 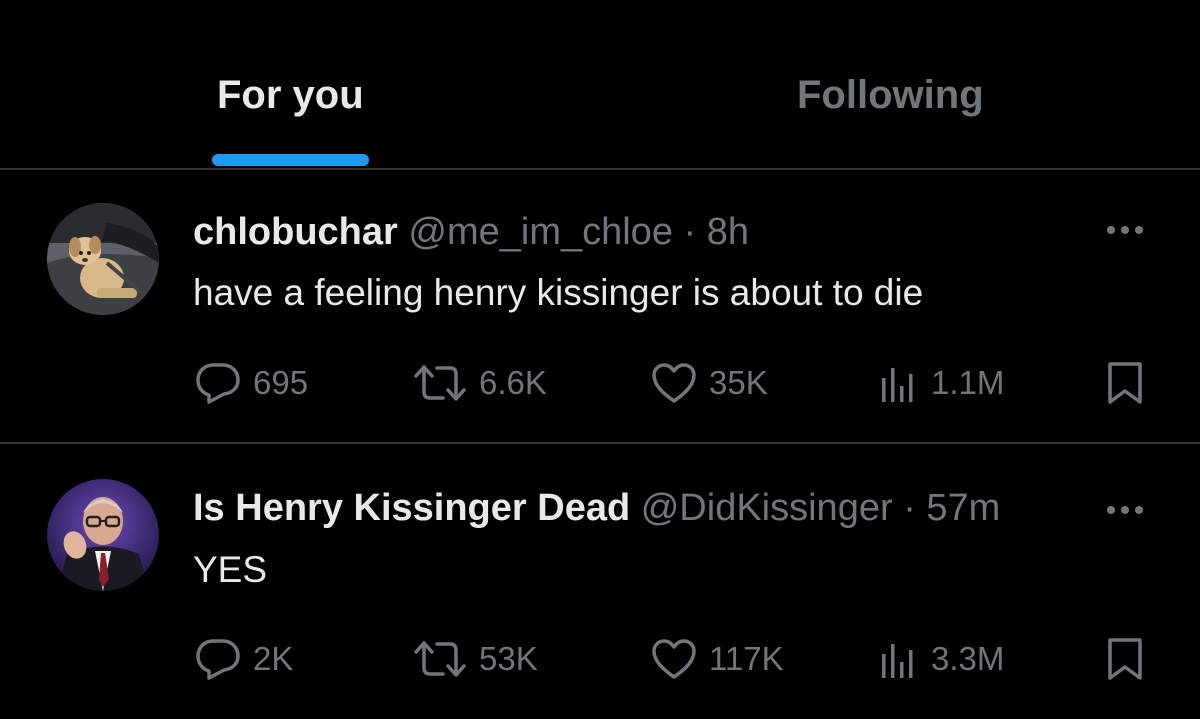 What do you see at coordinates (230, 569) in the screenshot?
I see `tweet-text: YES` at bounding box center [230, 569].